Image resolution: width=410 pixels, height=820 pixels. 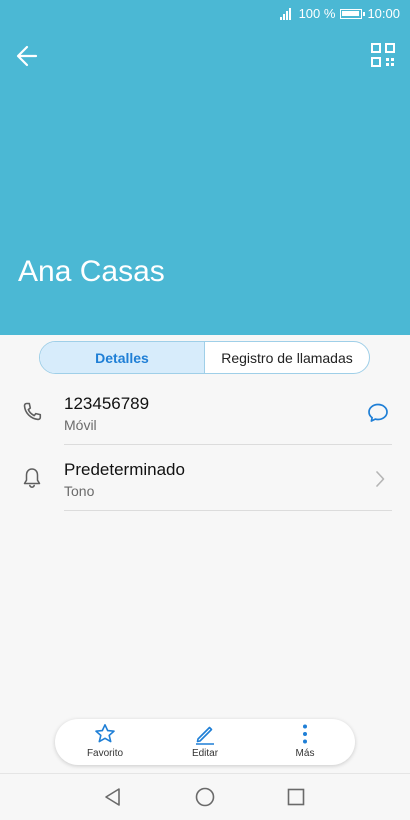 I want to click on bottom-action-bar: Favorito Editar Más, so click(x=205, y=742).